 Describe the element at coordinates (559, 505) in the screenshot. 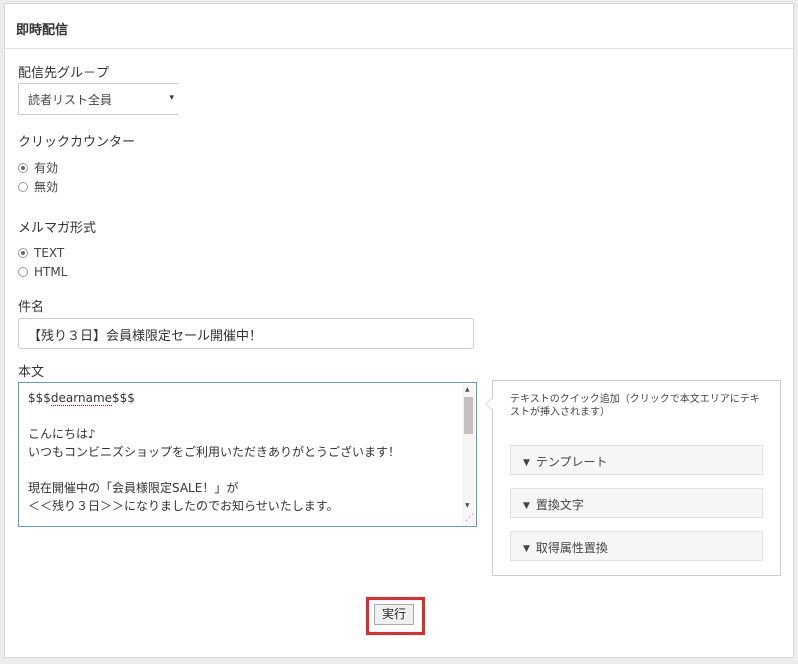

I see `accordion-label: 置換文字` at that location.